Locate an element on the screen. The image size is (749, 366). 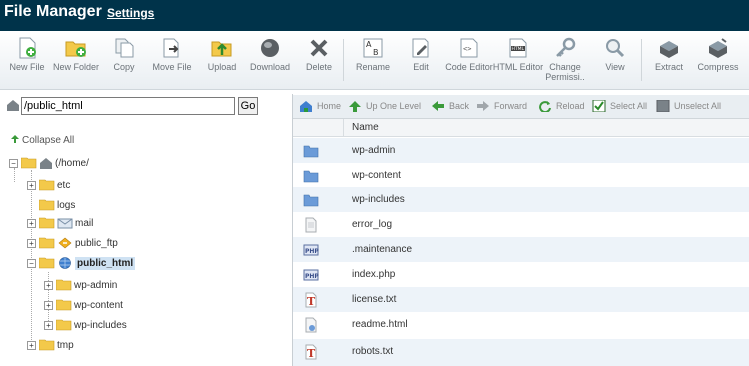
compress-icon is located at coordinates (718, 48).